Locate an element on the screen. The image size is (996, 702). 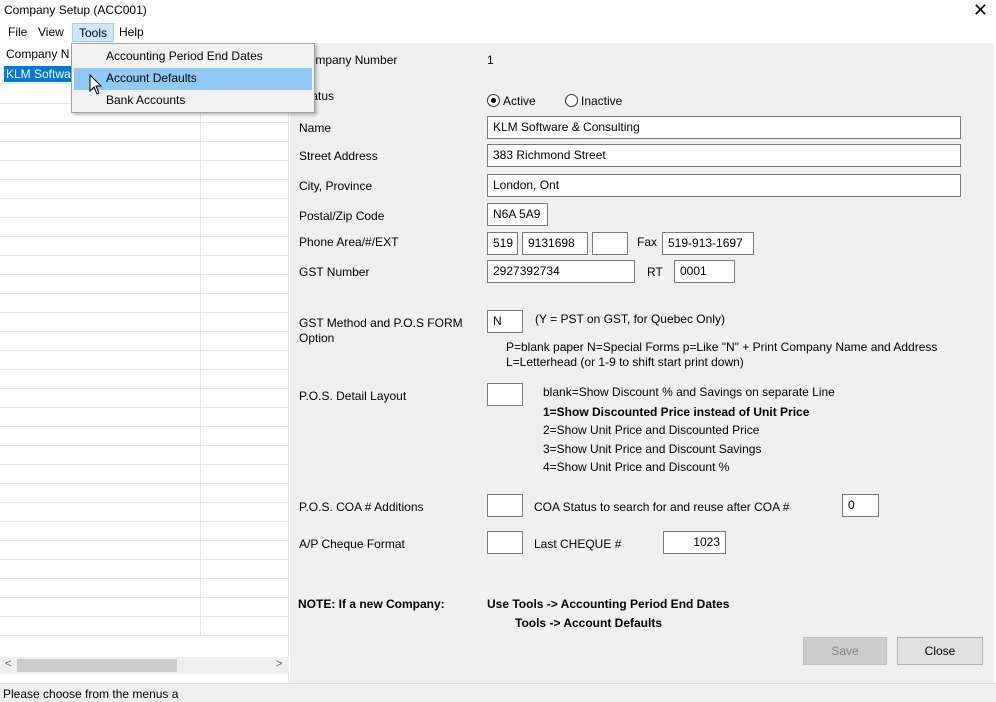
street-field: 383 Richmond Street is located at coordinates (724, 155).